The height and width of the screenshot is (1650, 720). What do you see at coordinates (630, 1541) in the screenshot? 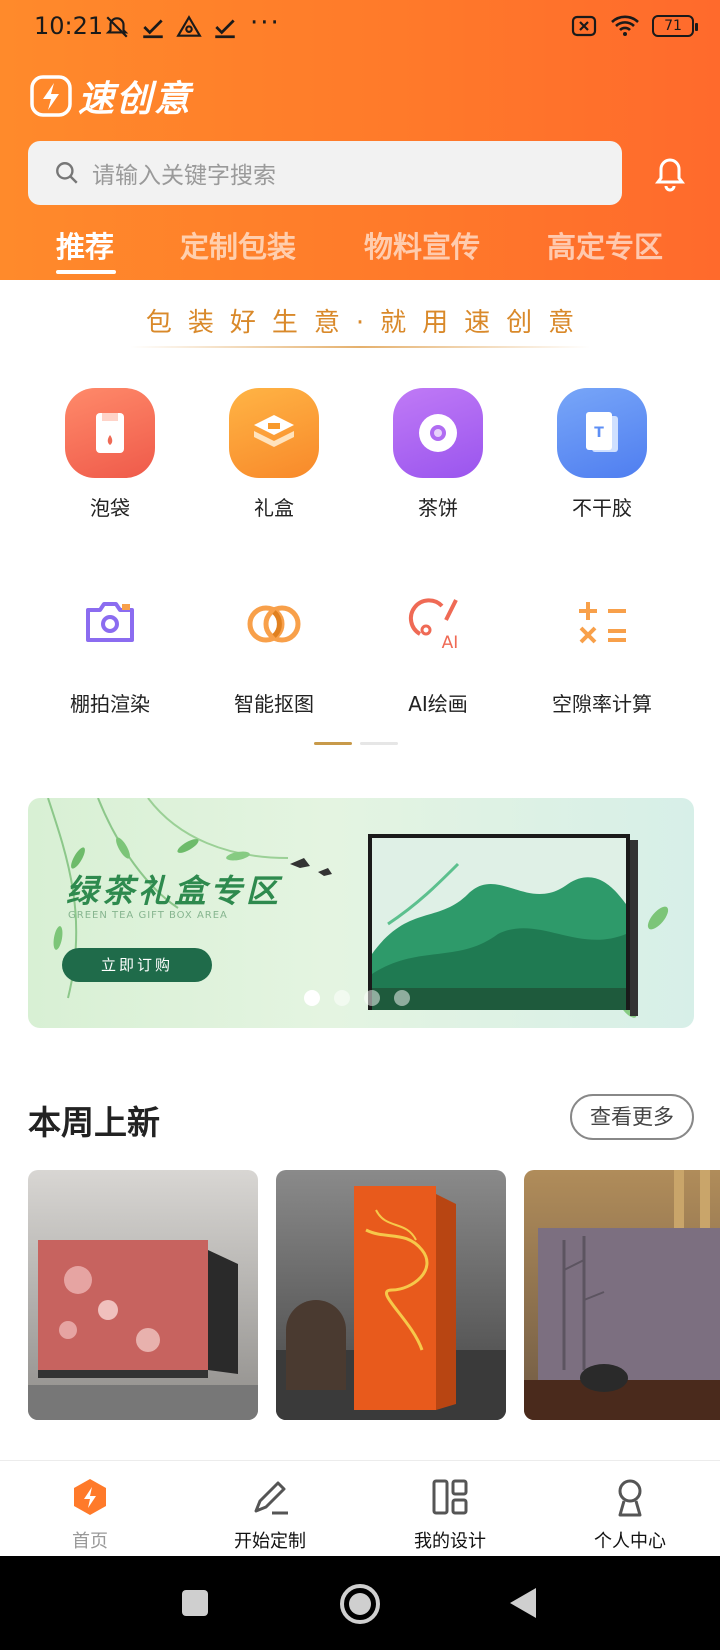
I see `nav-label: 个人中心` at bounding box center [630, 1541].